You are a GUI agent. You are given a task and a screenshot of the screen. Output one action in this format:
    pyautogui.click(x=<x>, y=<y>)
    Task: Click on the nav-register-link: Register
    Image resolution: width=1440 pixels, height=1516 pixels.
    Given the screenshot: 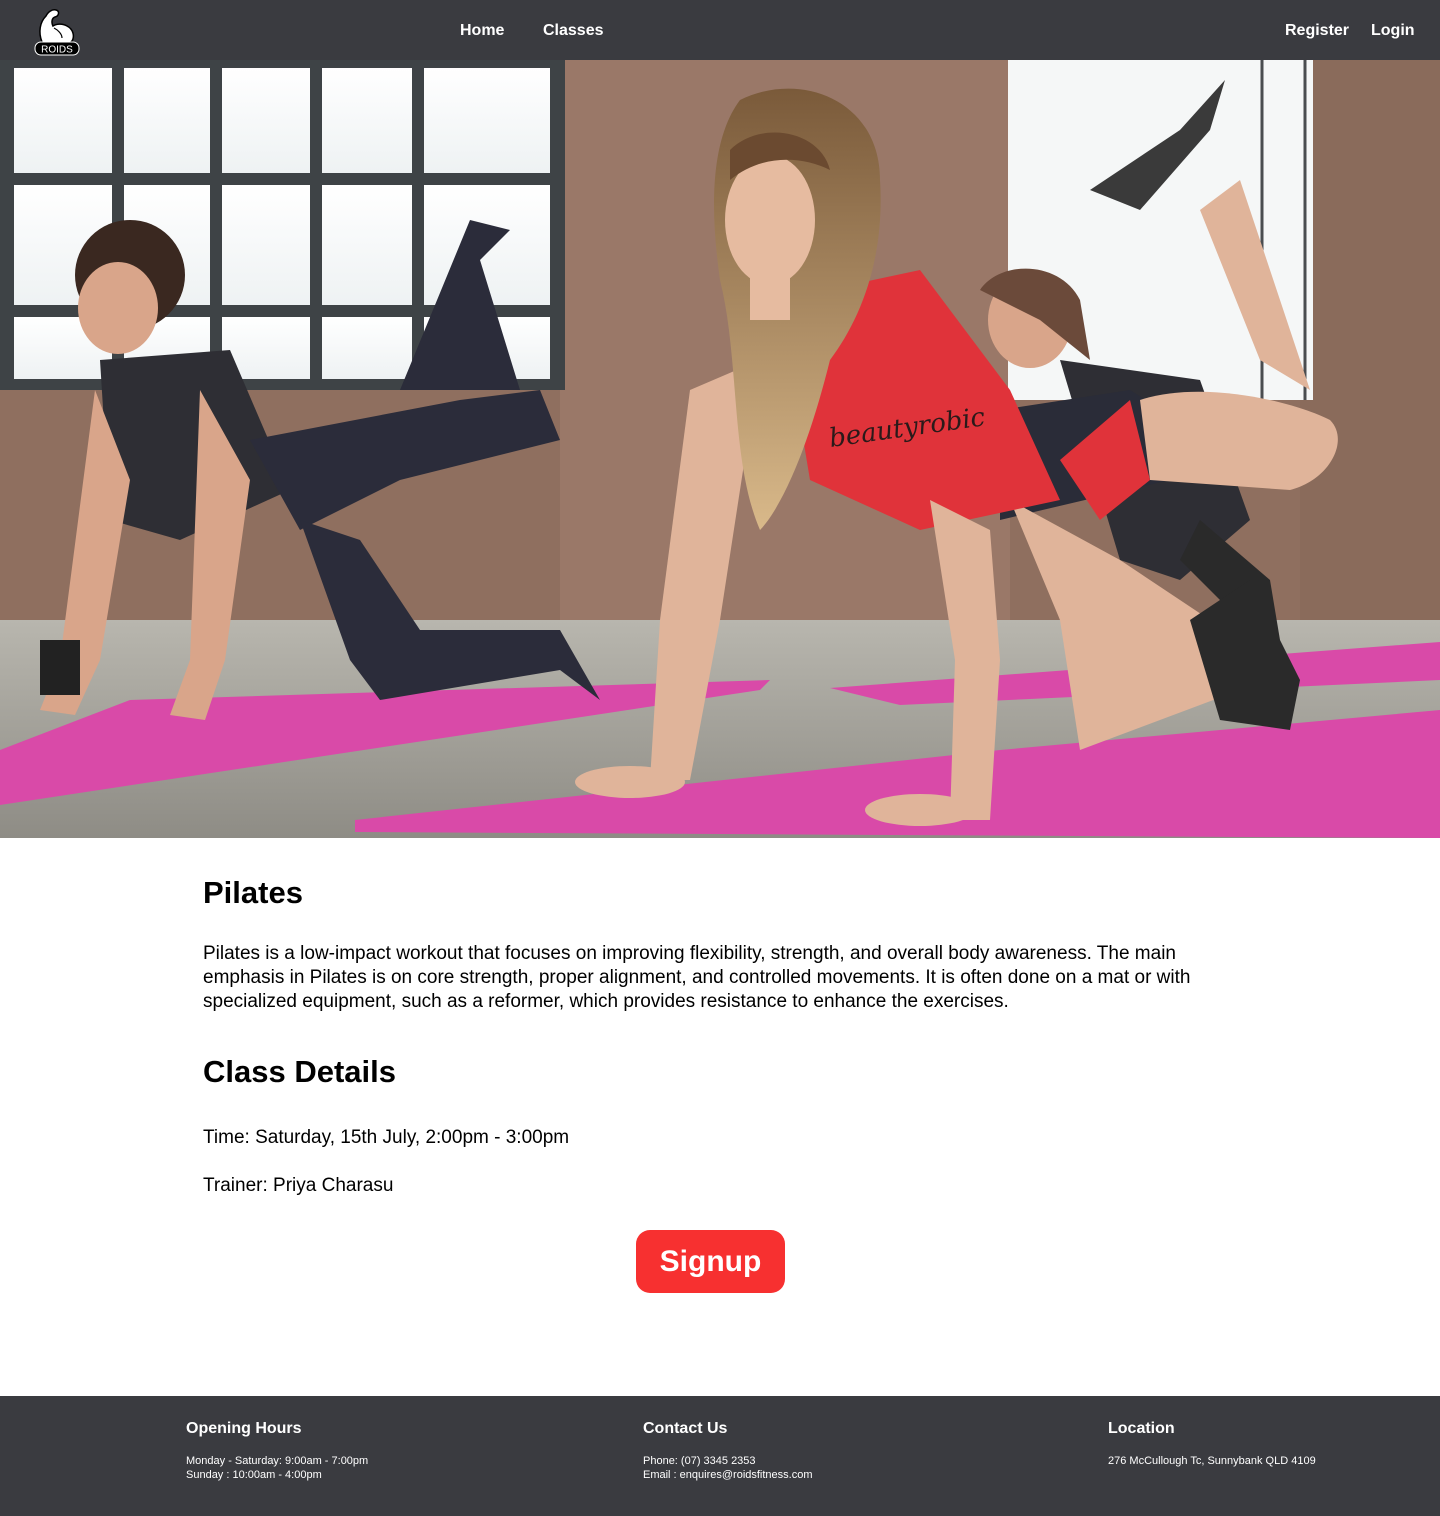 What is the action you would take?
    pyautogui.click(x=1317, y=30)
    